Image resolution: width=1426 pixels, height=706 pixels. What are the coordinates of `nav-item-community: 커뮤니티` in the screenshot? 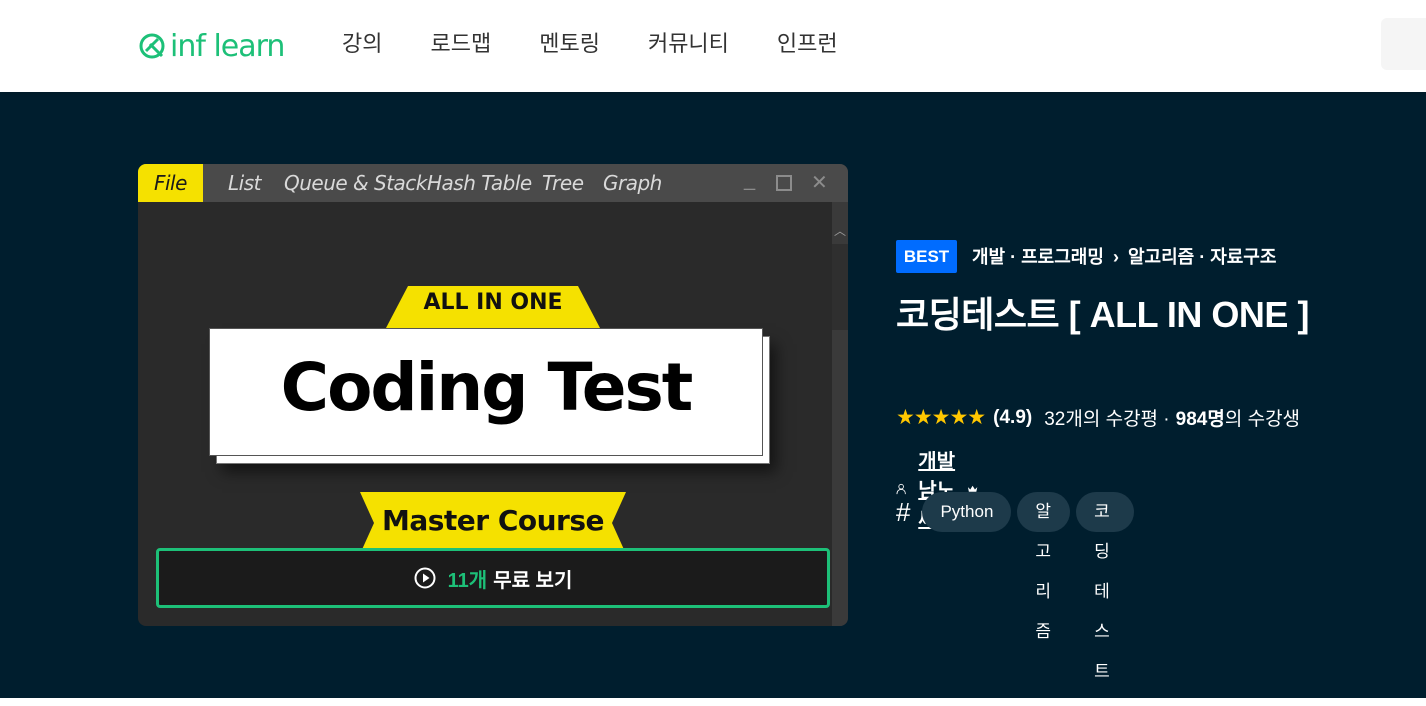 It's located at (688, 44).